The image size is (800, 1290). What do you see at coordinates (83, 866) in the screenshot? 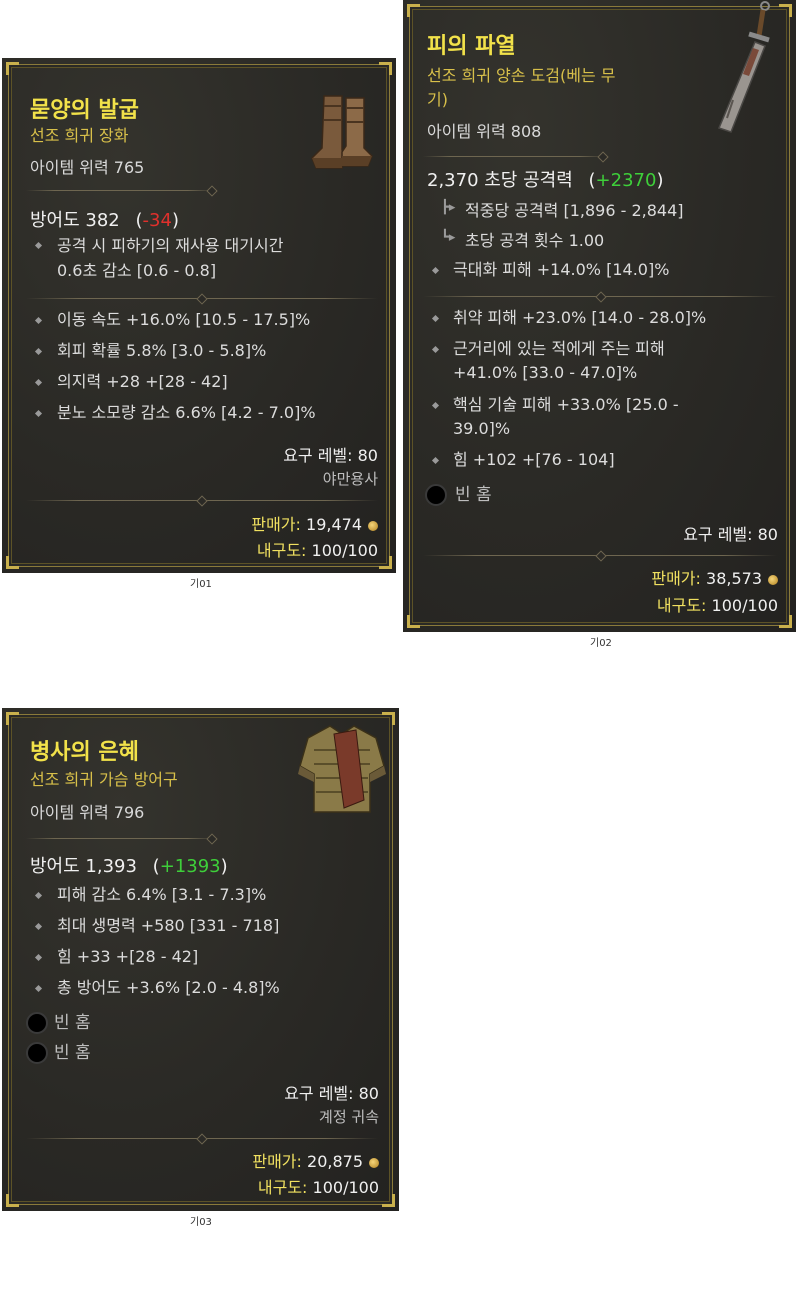
I see `armor-value: 방어도 1,393` at bounding box center [83, 866].